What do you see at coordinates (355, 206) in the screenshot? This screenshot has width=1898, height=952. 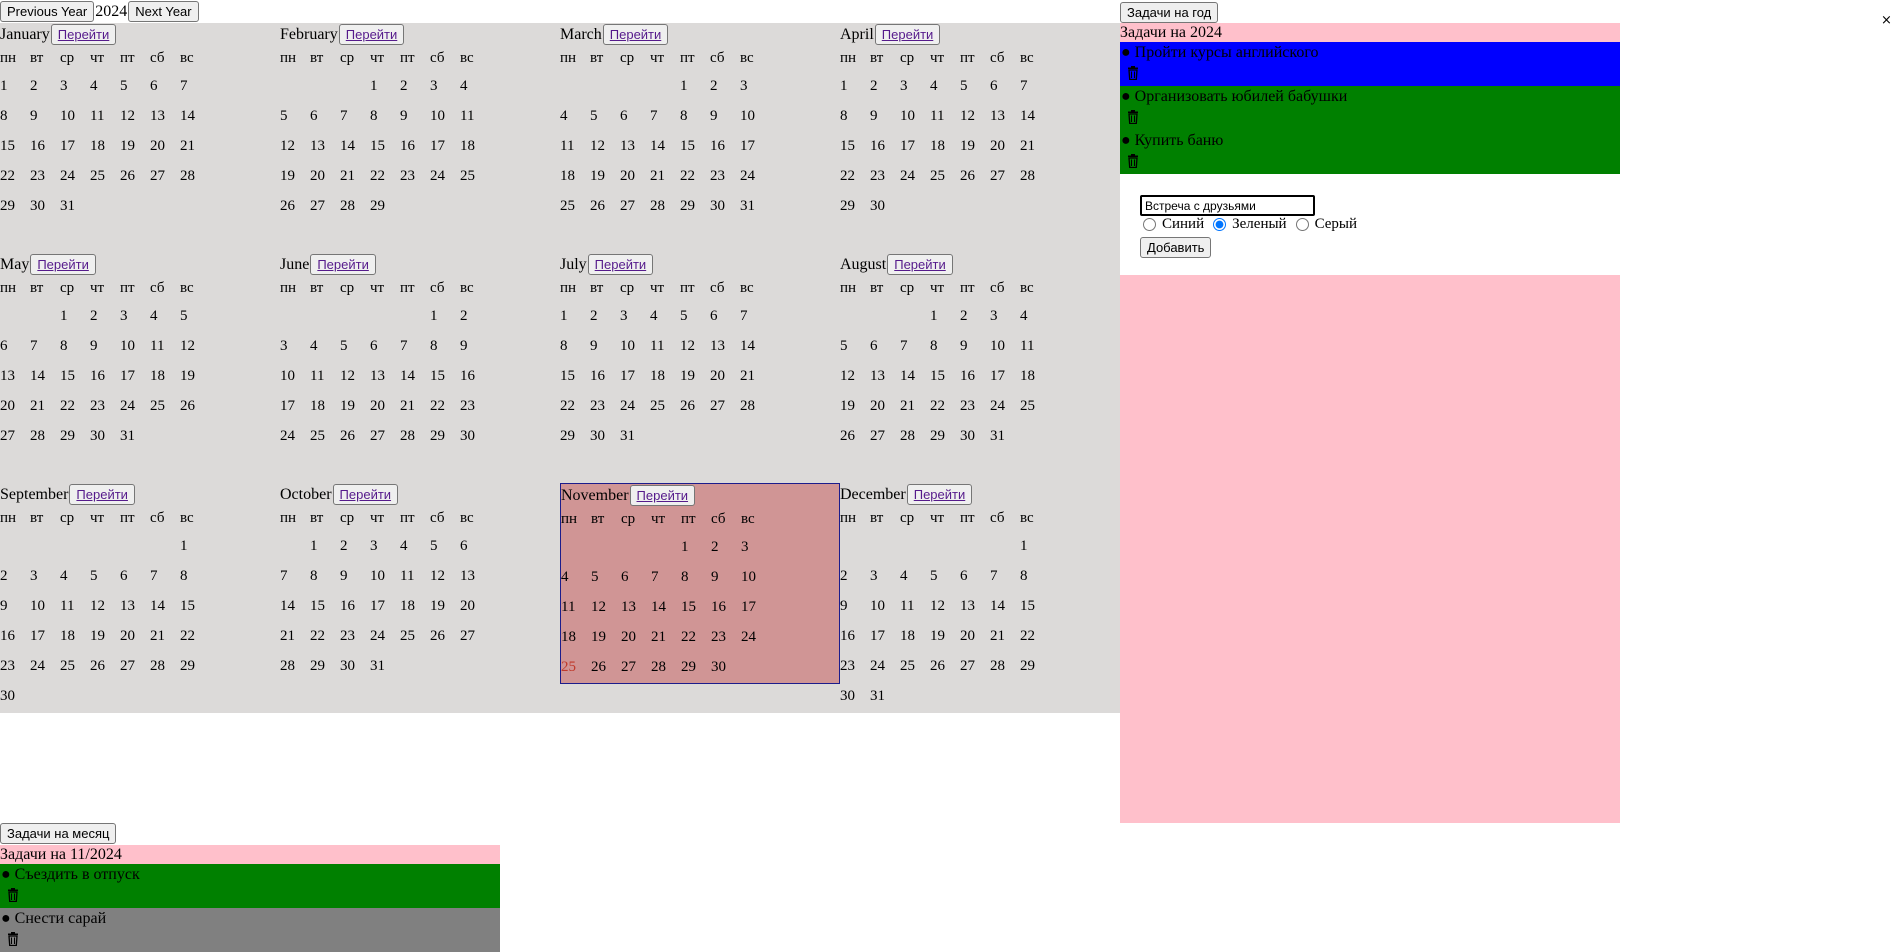 I see `day-cell: 28` at bounding box center [355, 206].